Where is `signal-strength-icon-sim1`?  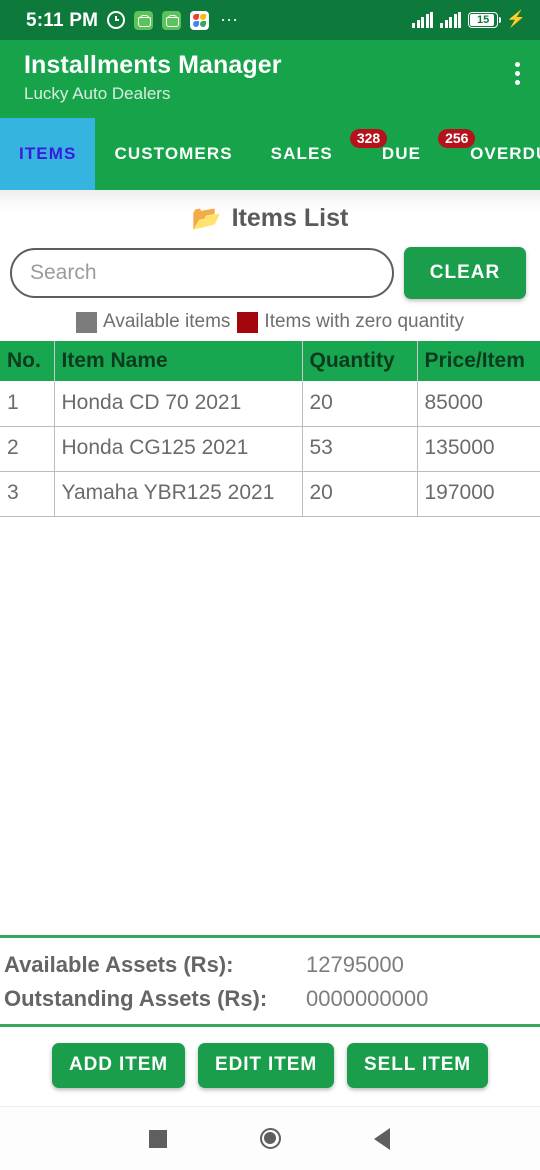 signal-strength-icon-sim1 is located at coordinates (423, 20).